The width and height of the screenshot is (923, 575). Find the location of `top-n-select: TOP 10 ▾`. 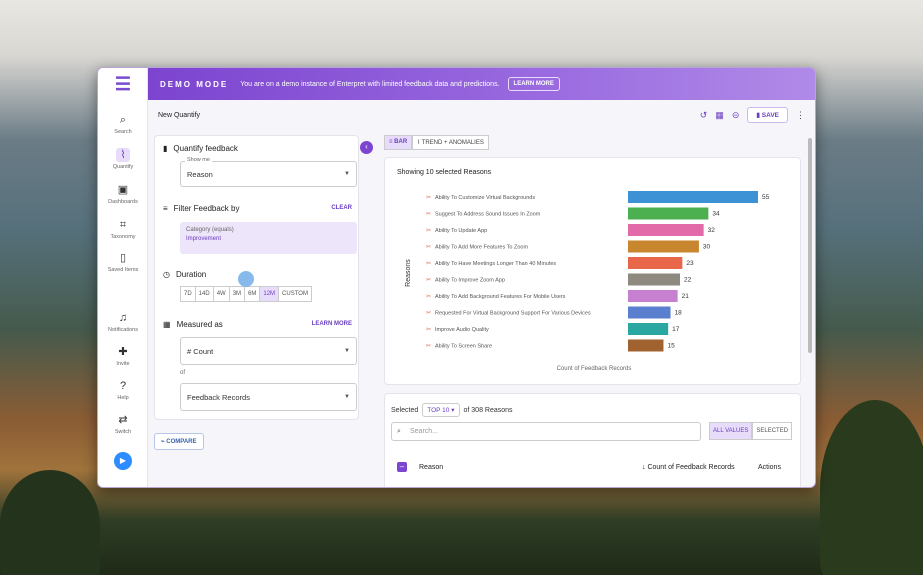

top-n-select: TOP 10 ▾ is located at coordinates (441, 410).